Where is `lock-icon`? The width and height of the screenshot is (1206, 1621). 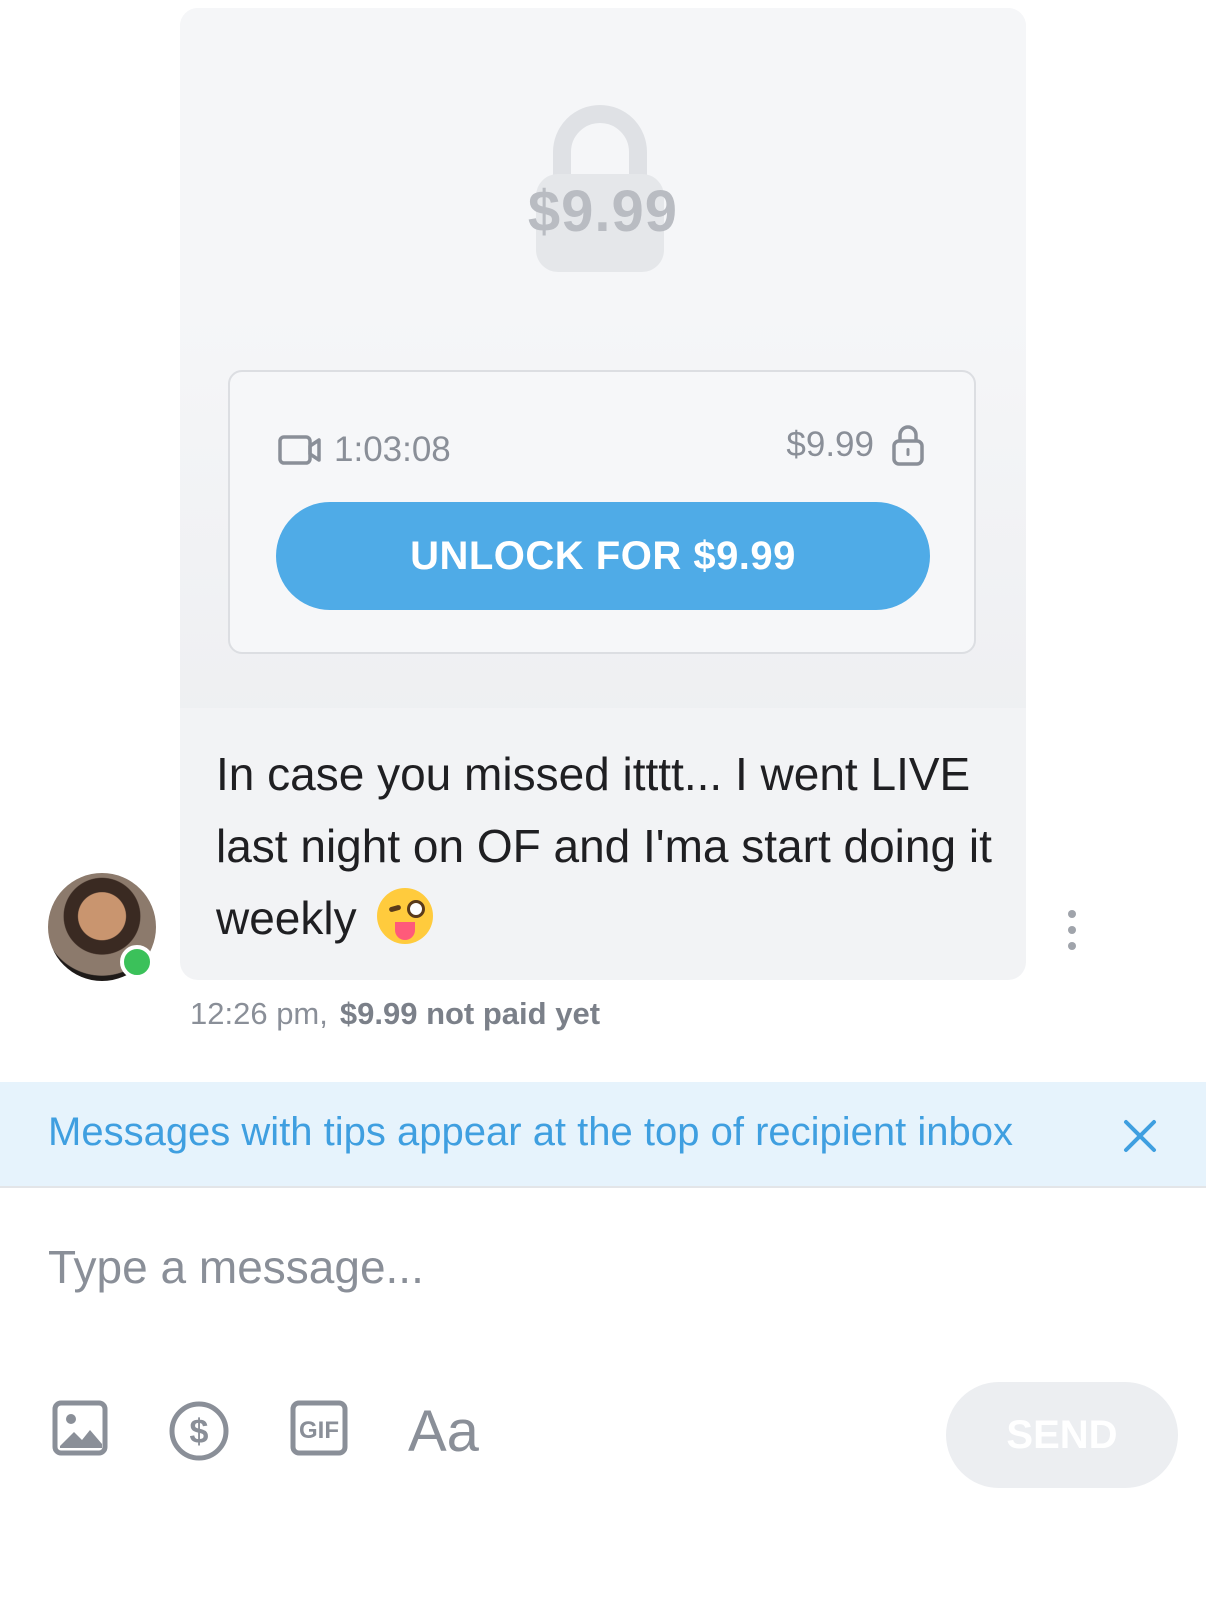
lock-icon is located at coordinates (908, 445).